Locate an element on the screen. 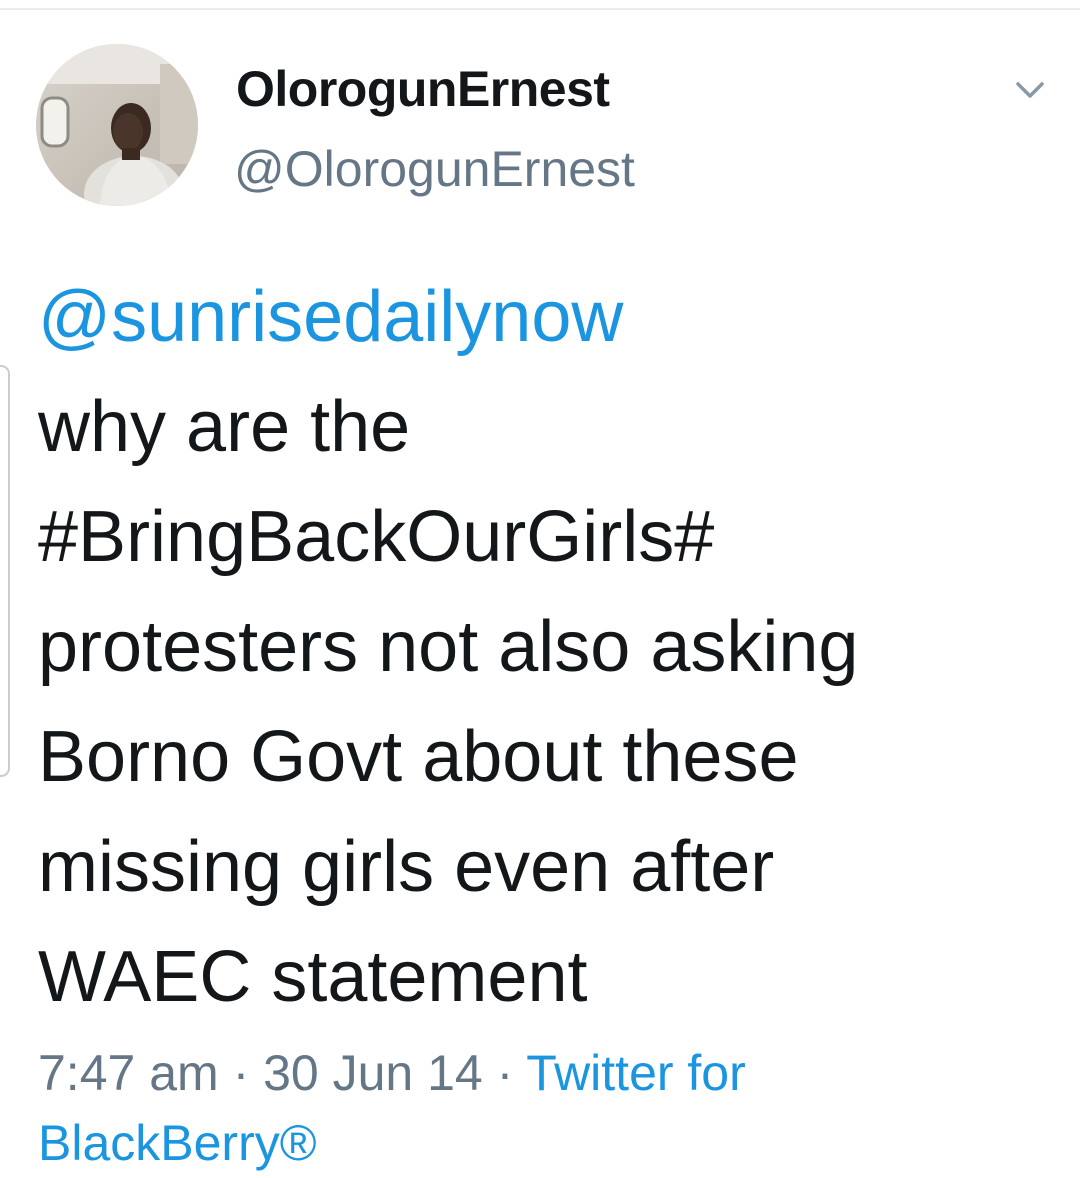  chevron-down-icon is located at coordinates (1030, 90).